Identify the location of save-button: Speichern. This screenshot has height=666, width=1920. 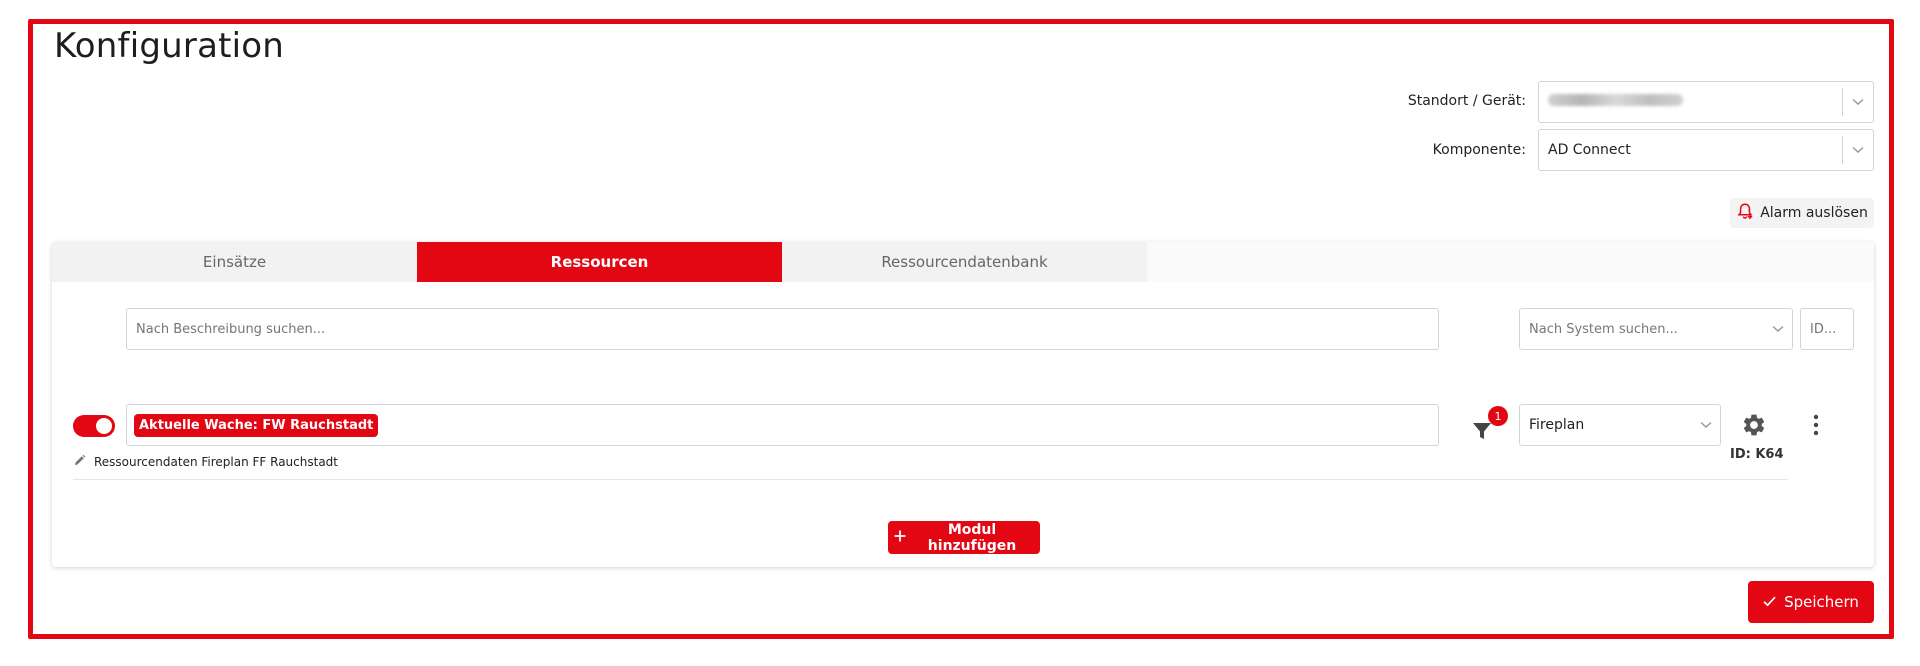
(1811, 602).